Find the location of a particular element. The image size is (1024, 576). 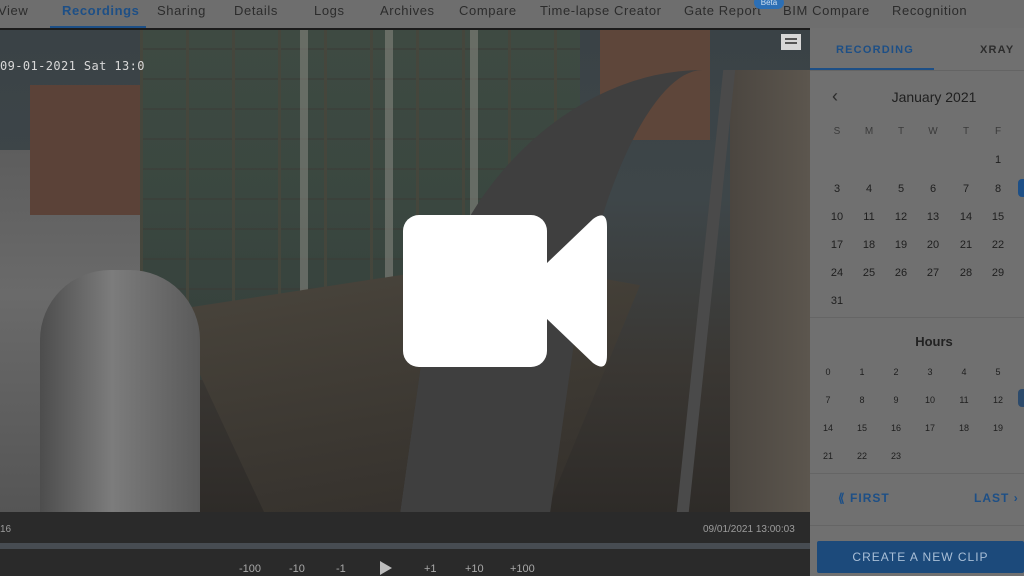

tab-xray: XRAY is located at coordinates (997, 50).